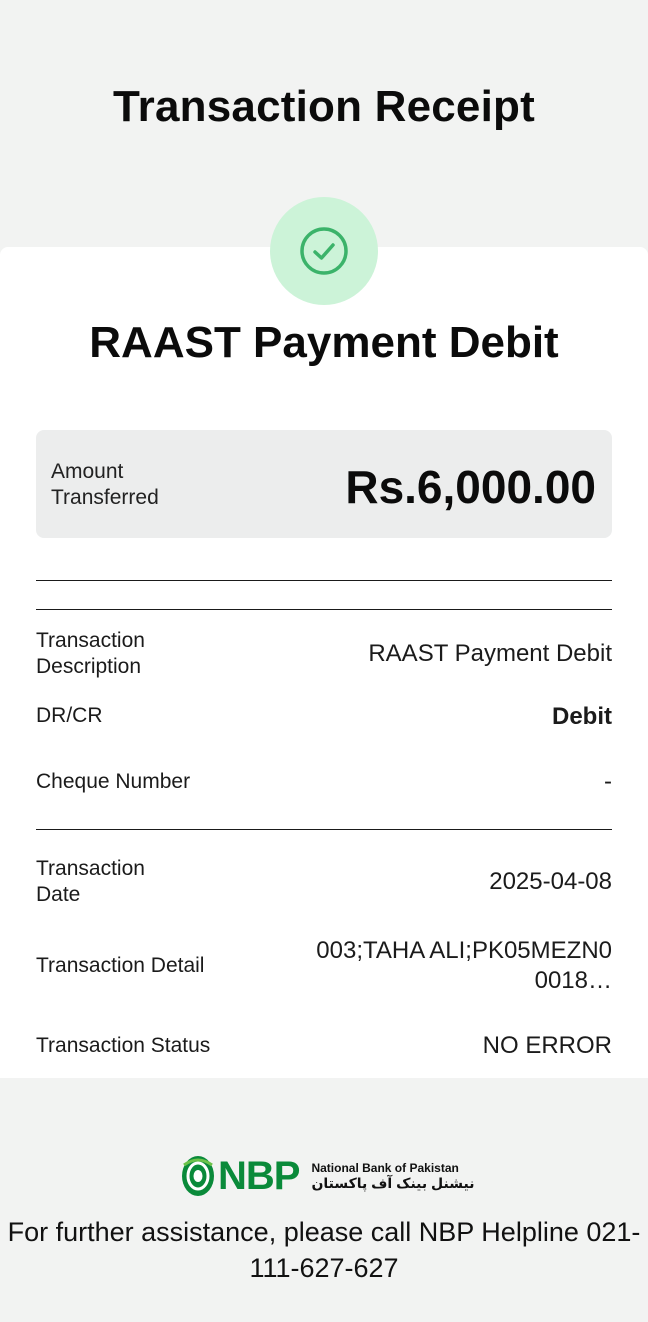 The height and width of the screenshot is (1322, 648). Describe the element at coordinates (105, 484) in the screenshot. I see `amount-label: Amount Transferred` at that location.